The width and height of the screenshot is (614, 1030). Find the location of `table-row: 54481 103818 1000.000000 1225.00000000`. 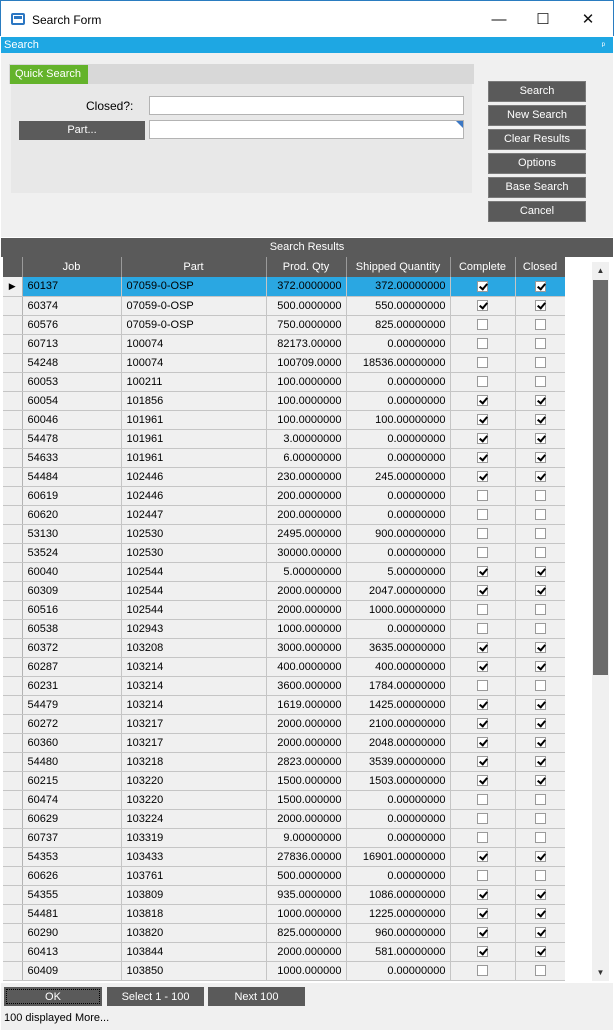

table-row: 54481 103818 1000.000000 1225.00000000 is located at coordinates (284, 914).